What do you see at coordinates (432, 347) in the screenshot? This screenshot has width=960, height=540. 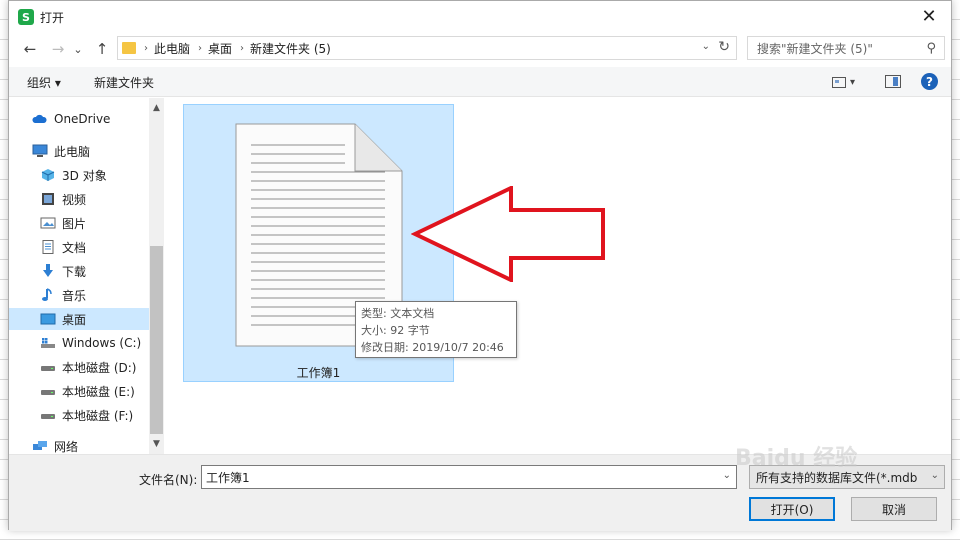 I see `tooltip-modified: 修改日期: 2019/10/7 20:46` at bounding box center [432, 347].